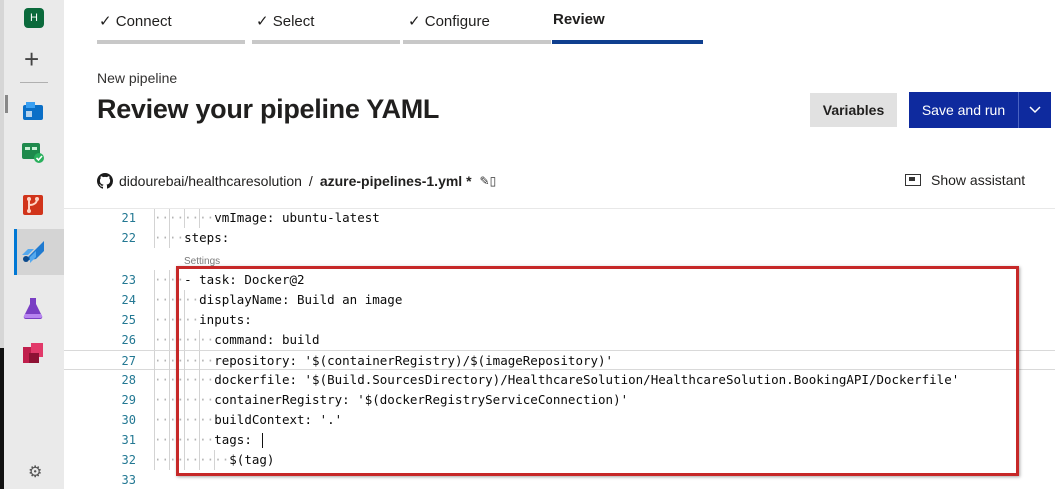 Image resolution: width=1055 pixels, height=489 pixels. Describe the element at coordinates (128, 238) in the screenshot. I see `line-number: 22` at that location.